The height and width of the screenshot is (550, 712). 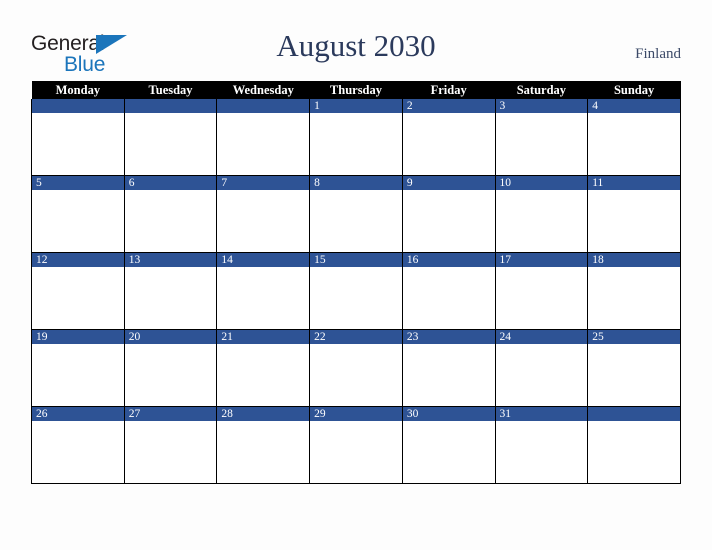 I want to click on day-number: 31, so click(x=541, y=414).